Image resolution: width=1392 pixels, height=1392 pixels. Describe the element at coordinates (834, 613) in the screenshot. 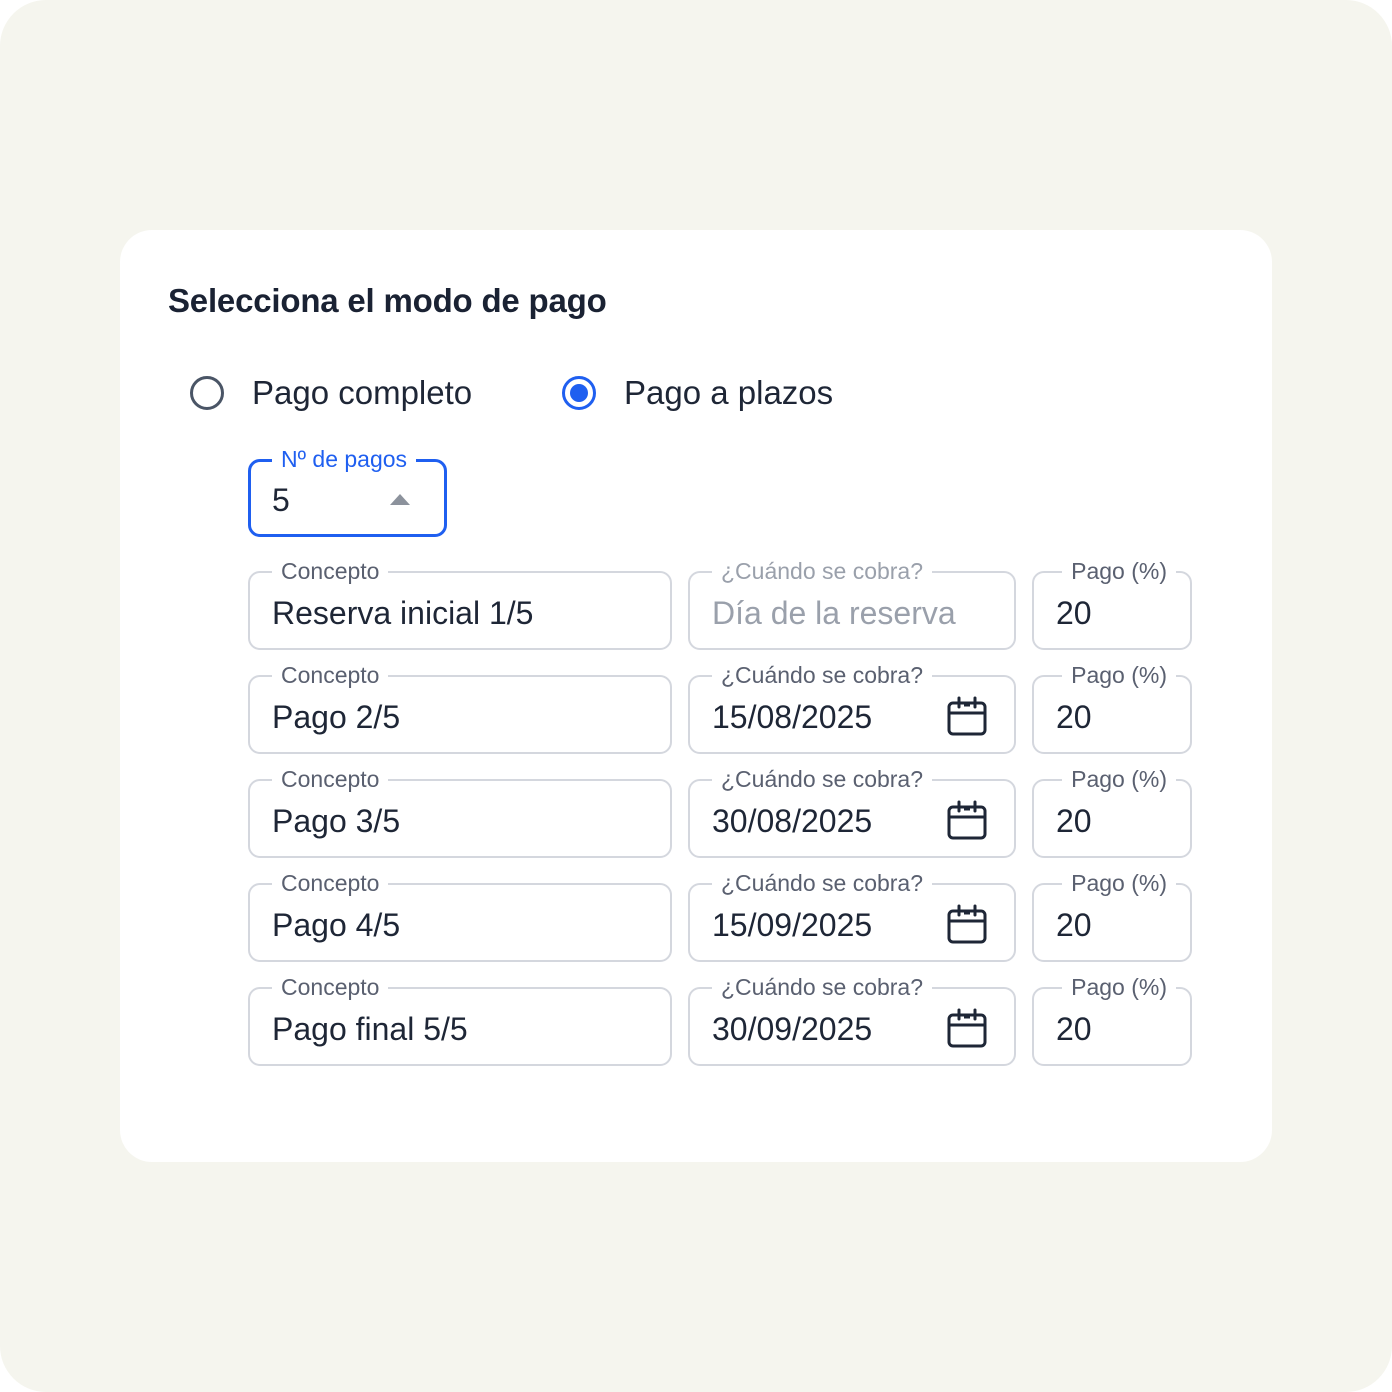

I see `date-value: Día de la reserva` at that location.